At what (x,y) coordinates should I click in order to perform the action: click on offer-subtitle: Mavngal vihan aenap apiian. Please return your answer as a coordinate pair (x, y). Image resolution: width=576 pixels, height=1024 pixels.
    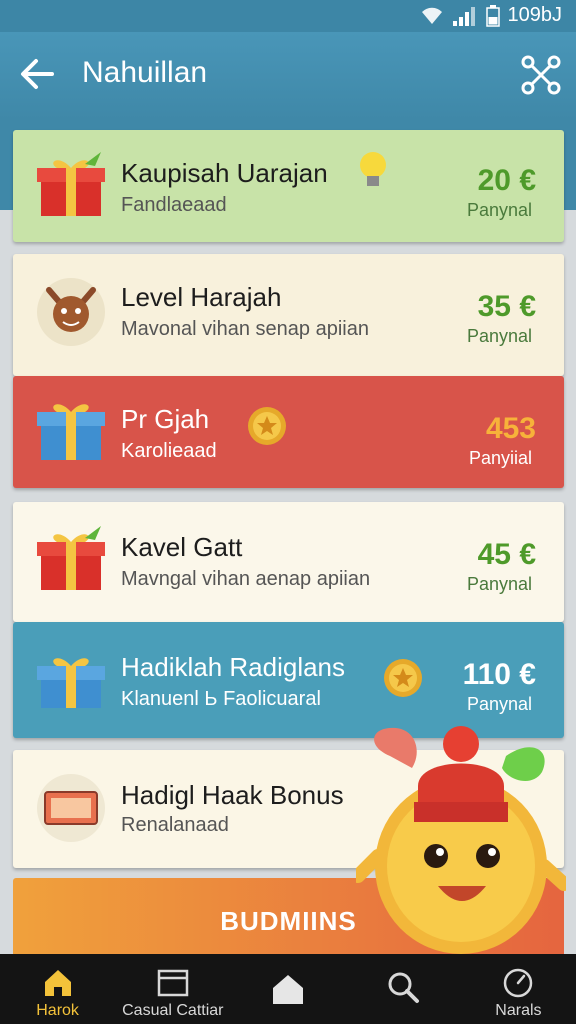
    Looking at the image, I should click on (246, 579).